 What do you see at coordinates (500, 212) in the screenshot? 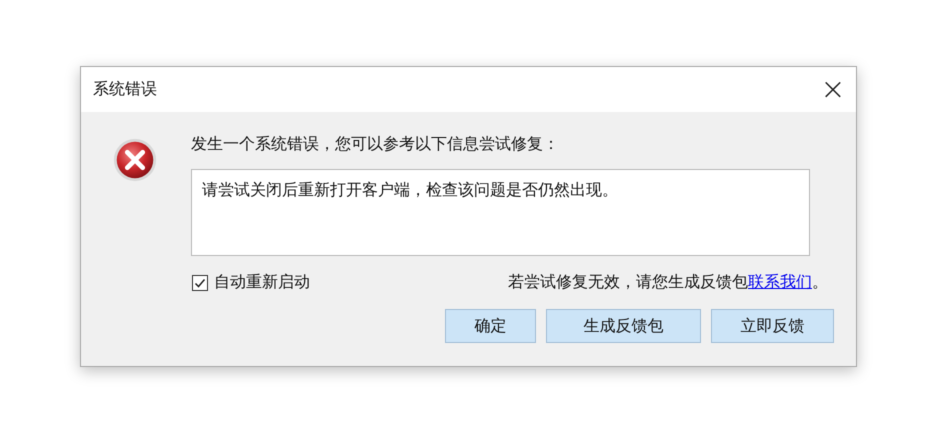
I see `details-field: 请尝试关闭后重新打开客户端，检查该问题是否仍然出现。` at bounding box center [500, 212].